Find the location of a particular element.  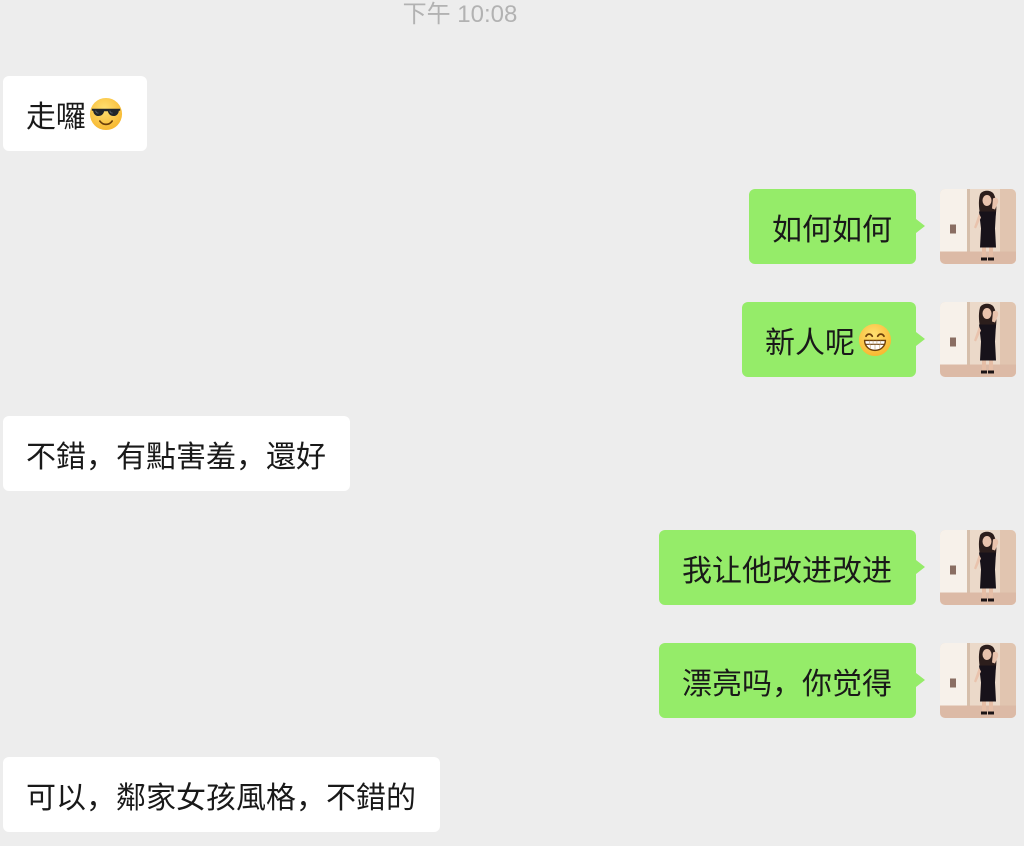

message-text: 漂亮吗，你觉得 is located at coordinates (787, 684).